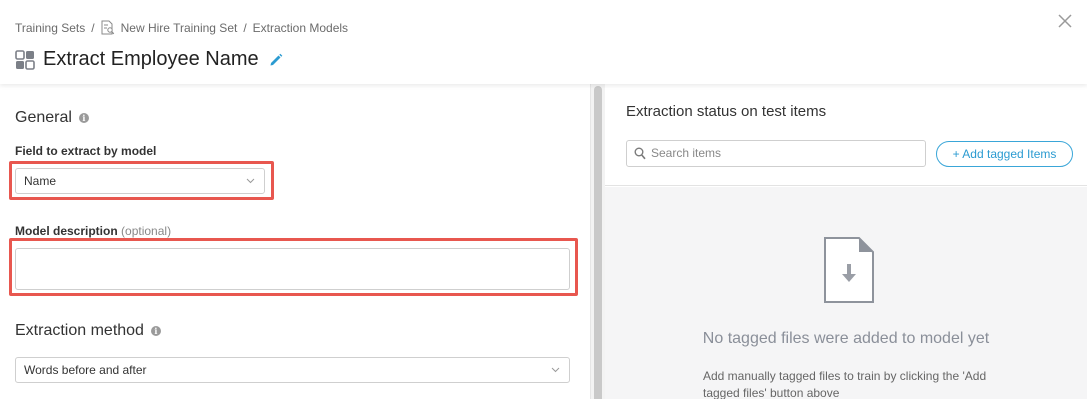 The image size is (1087, 399). What do you see at coordinates (292, 370) in the screenshot?
I see `extraction-method-select: Words before and after` at bounding box center [292, 370].